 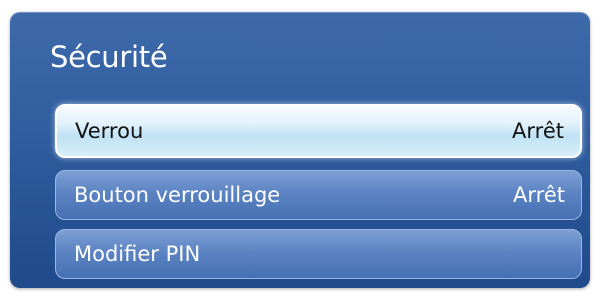 What do you see at coordinates (538, 131) in the screenshot?
I see `menu-item-lock-value: Arrêt` at bounding box center [538, 131].